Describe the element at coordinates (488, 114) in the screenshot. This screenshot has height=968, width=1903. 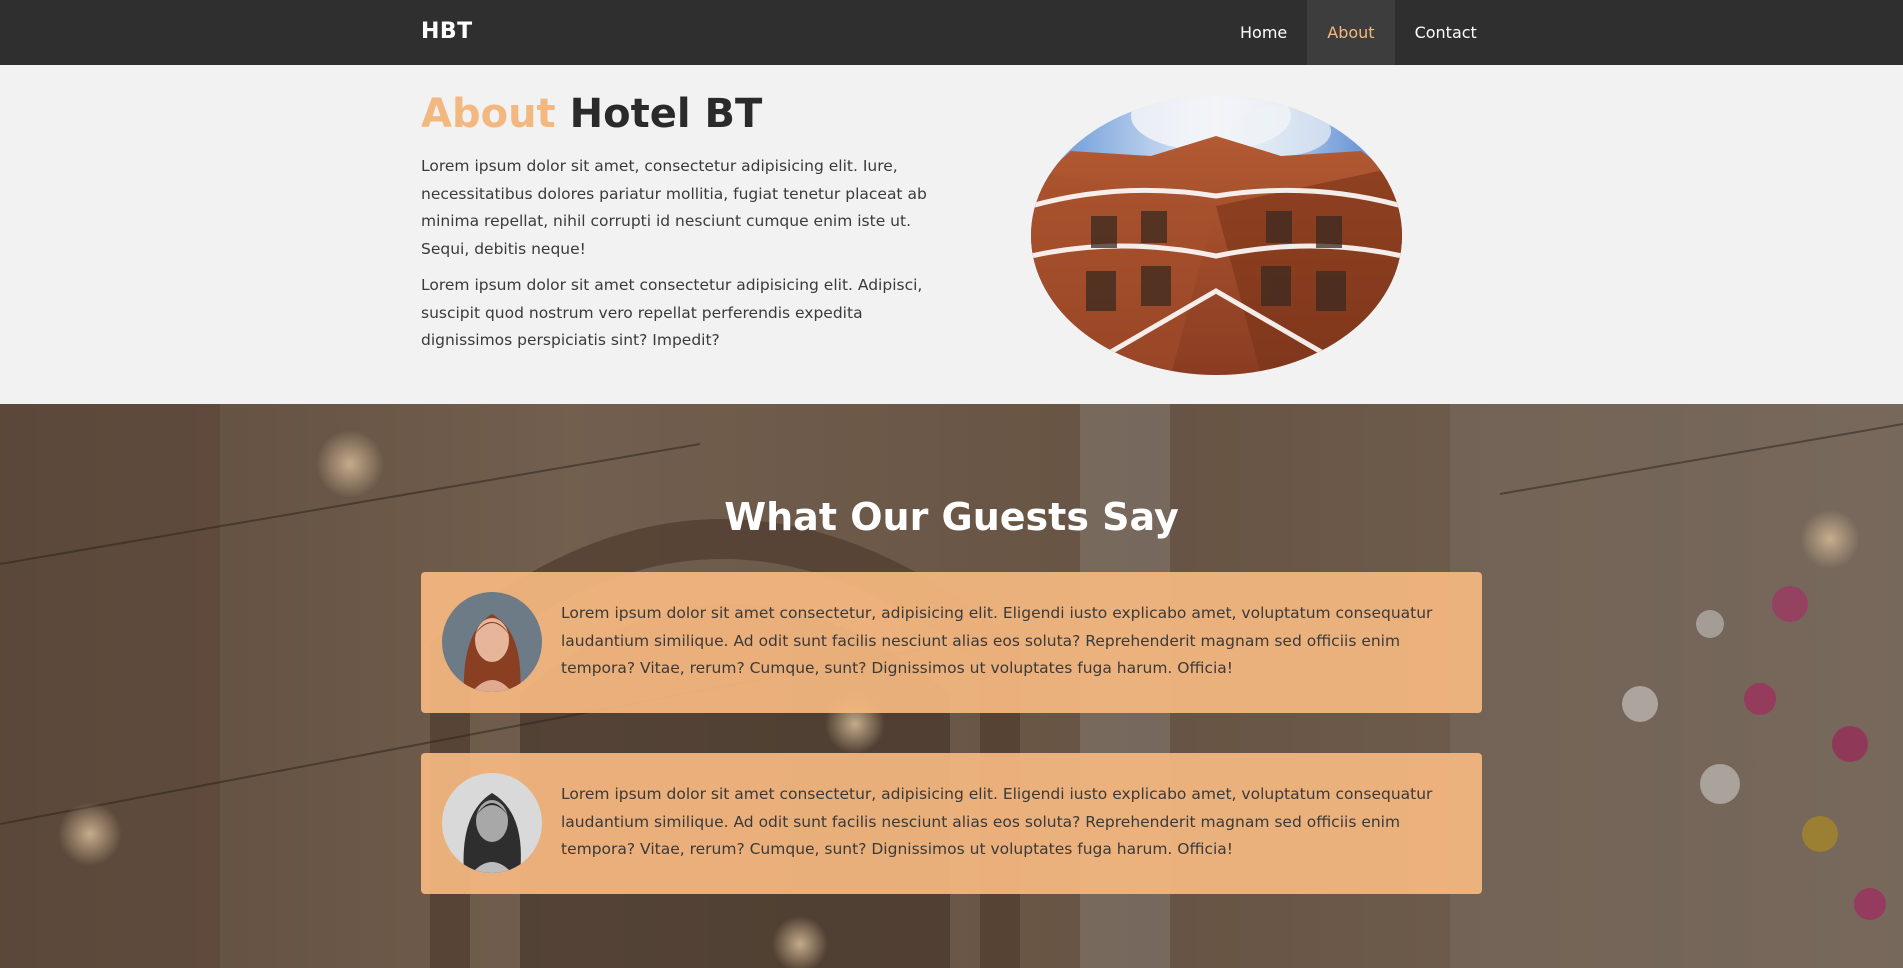
I see `about-title-accent: About` at that location.